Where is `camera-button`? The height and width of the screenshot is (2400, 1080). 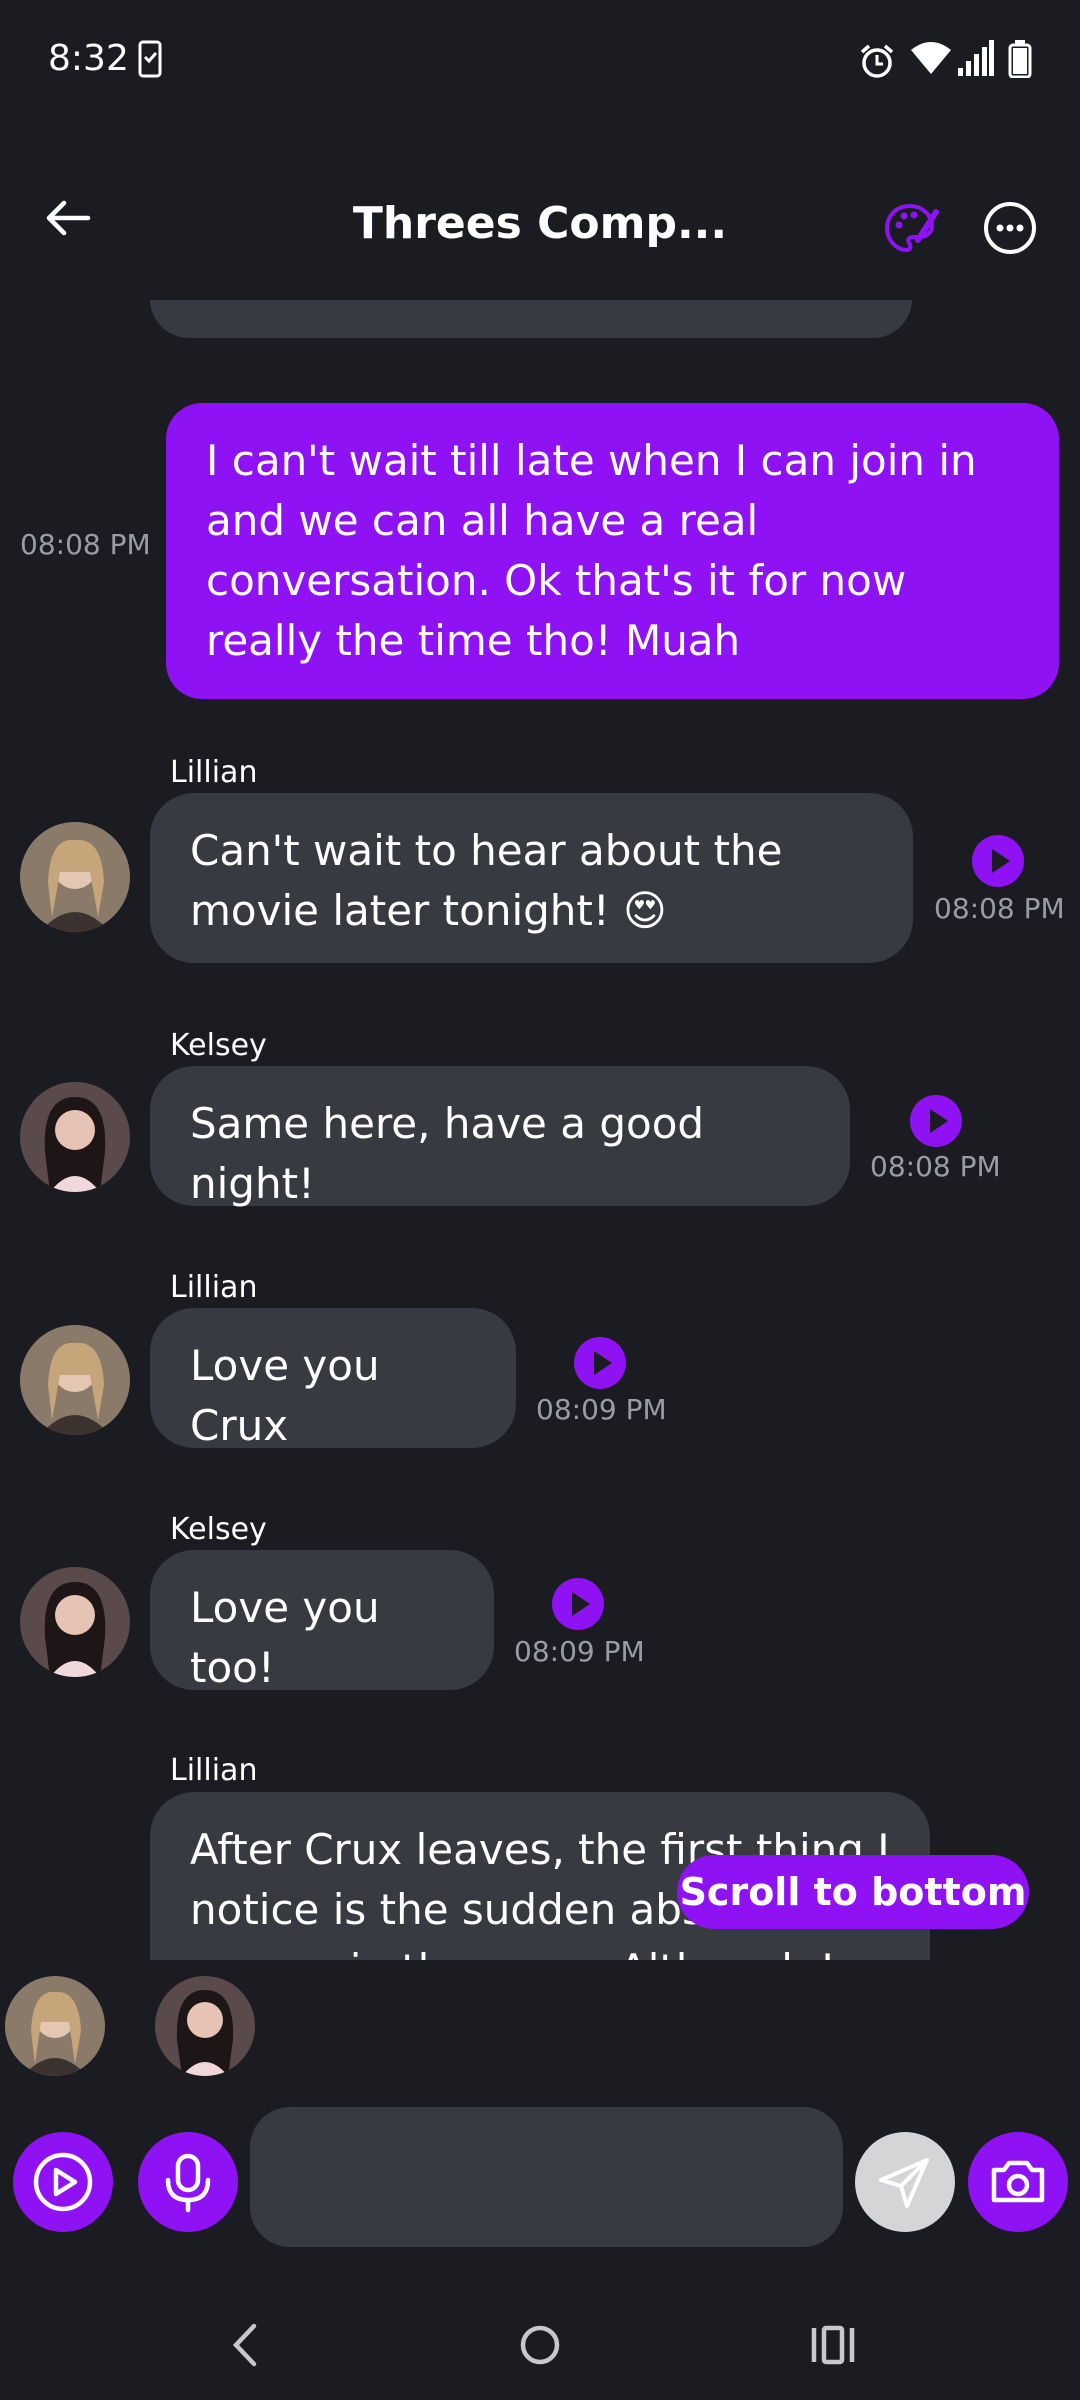 camera-button is located at coordinates (1018, 2182).